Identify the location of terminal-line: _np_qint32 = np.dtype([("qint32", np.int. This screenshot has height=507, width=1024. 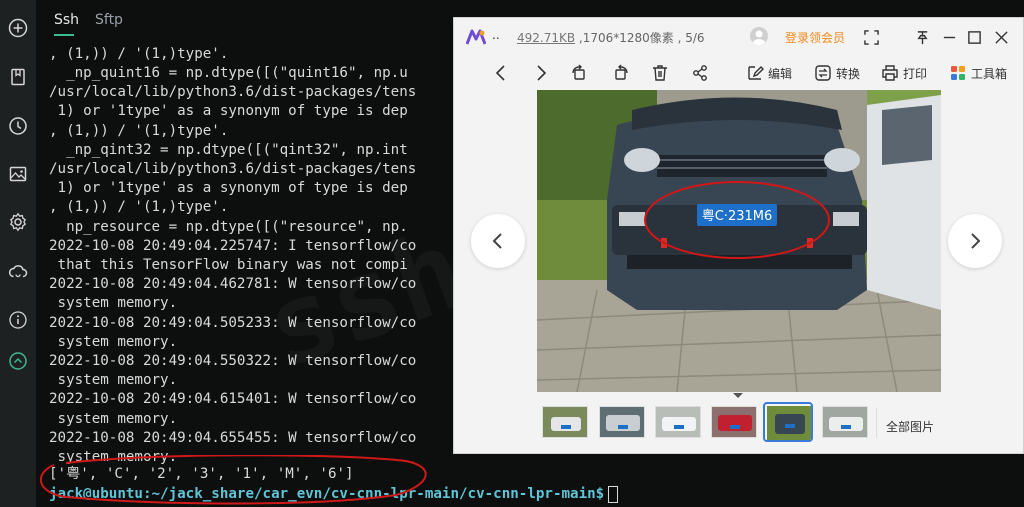
(228, 150).